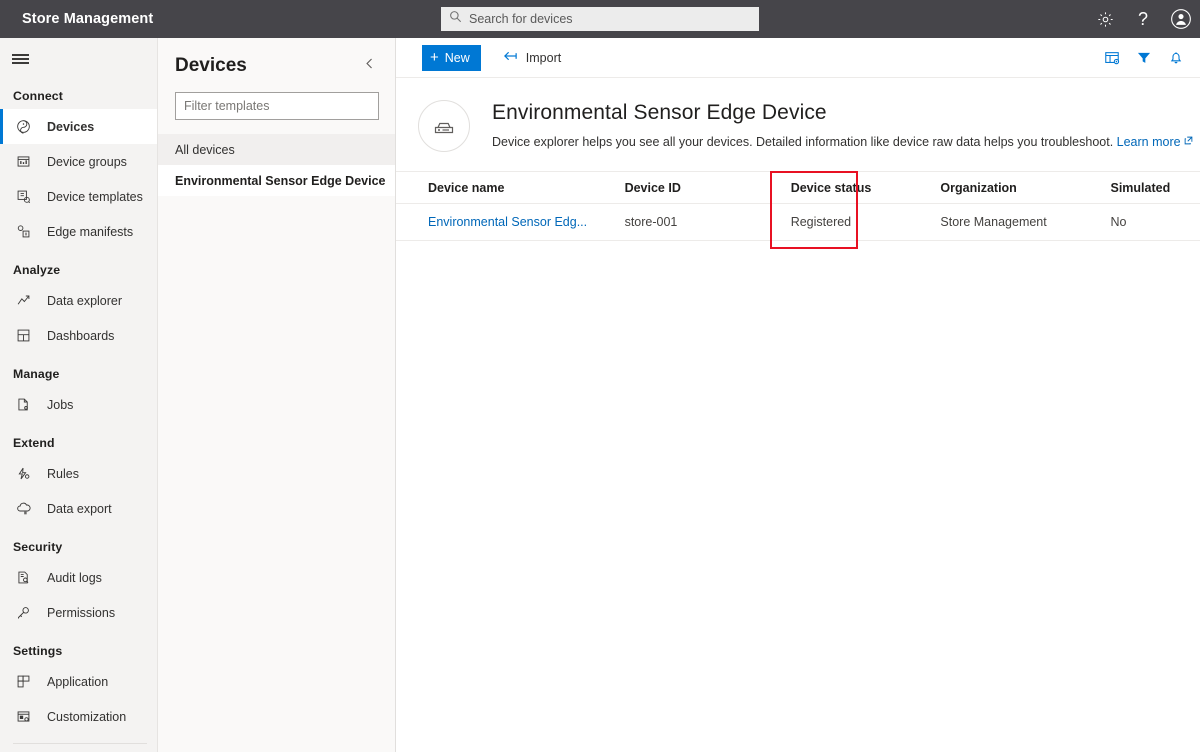  I want to click on import-button-label: Import, so click(543, 57).